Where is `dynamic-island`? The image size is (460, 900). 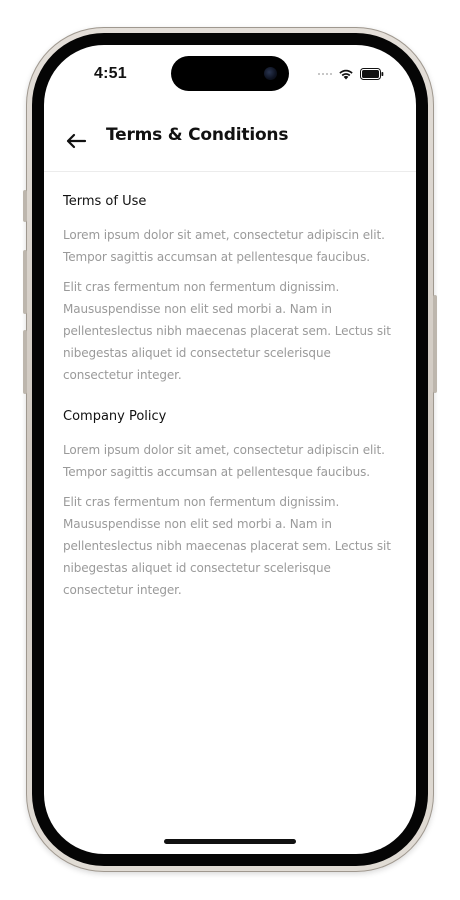
dynamic-island is located at coordinates (230, 73).